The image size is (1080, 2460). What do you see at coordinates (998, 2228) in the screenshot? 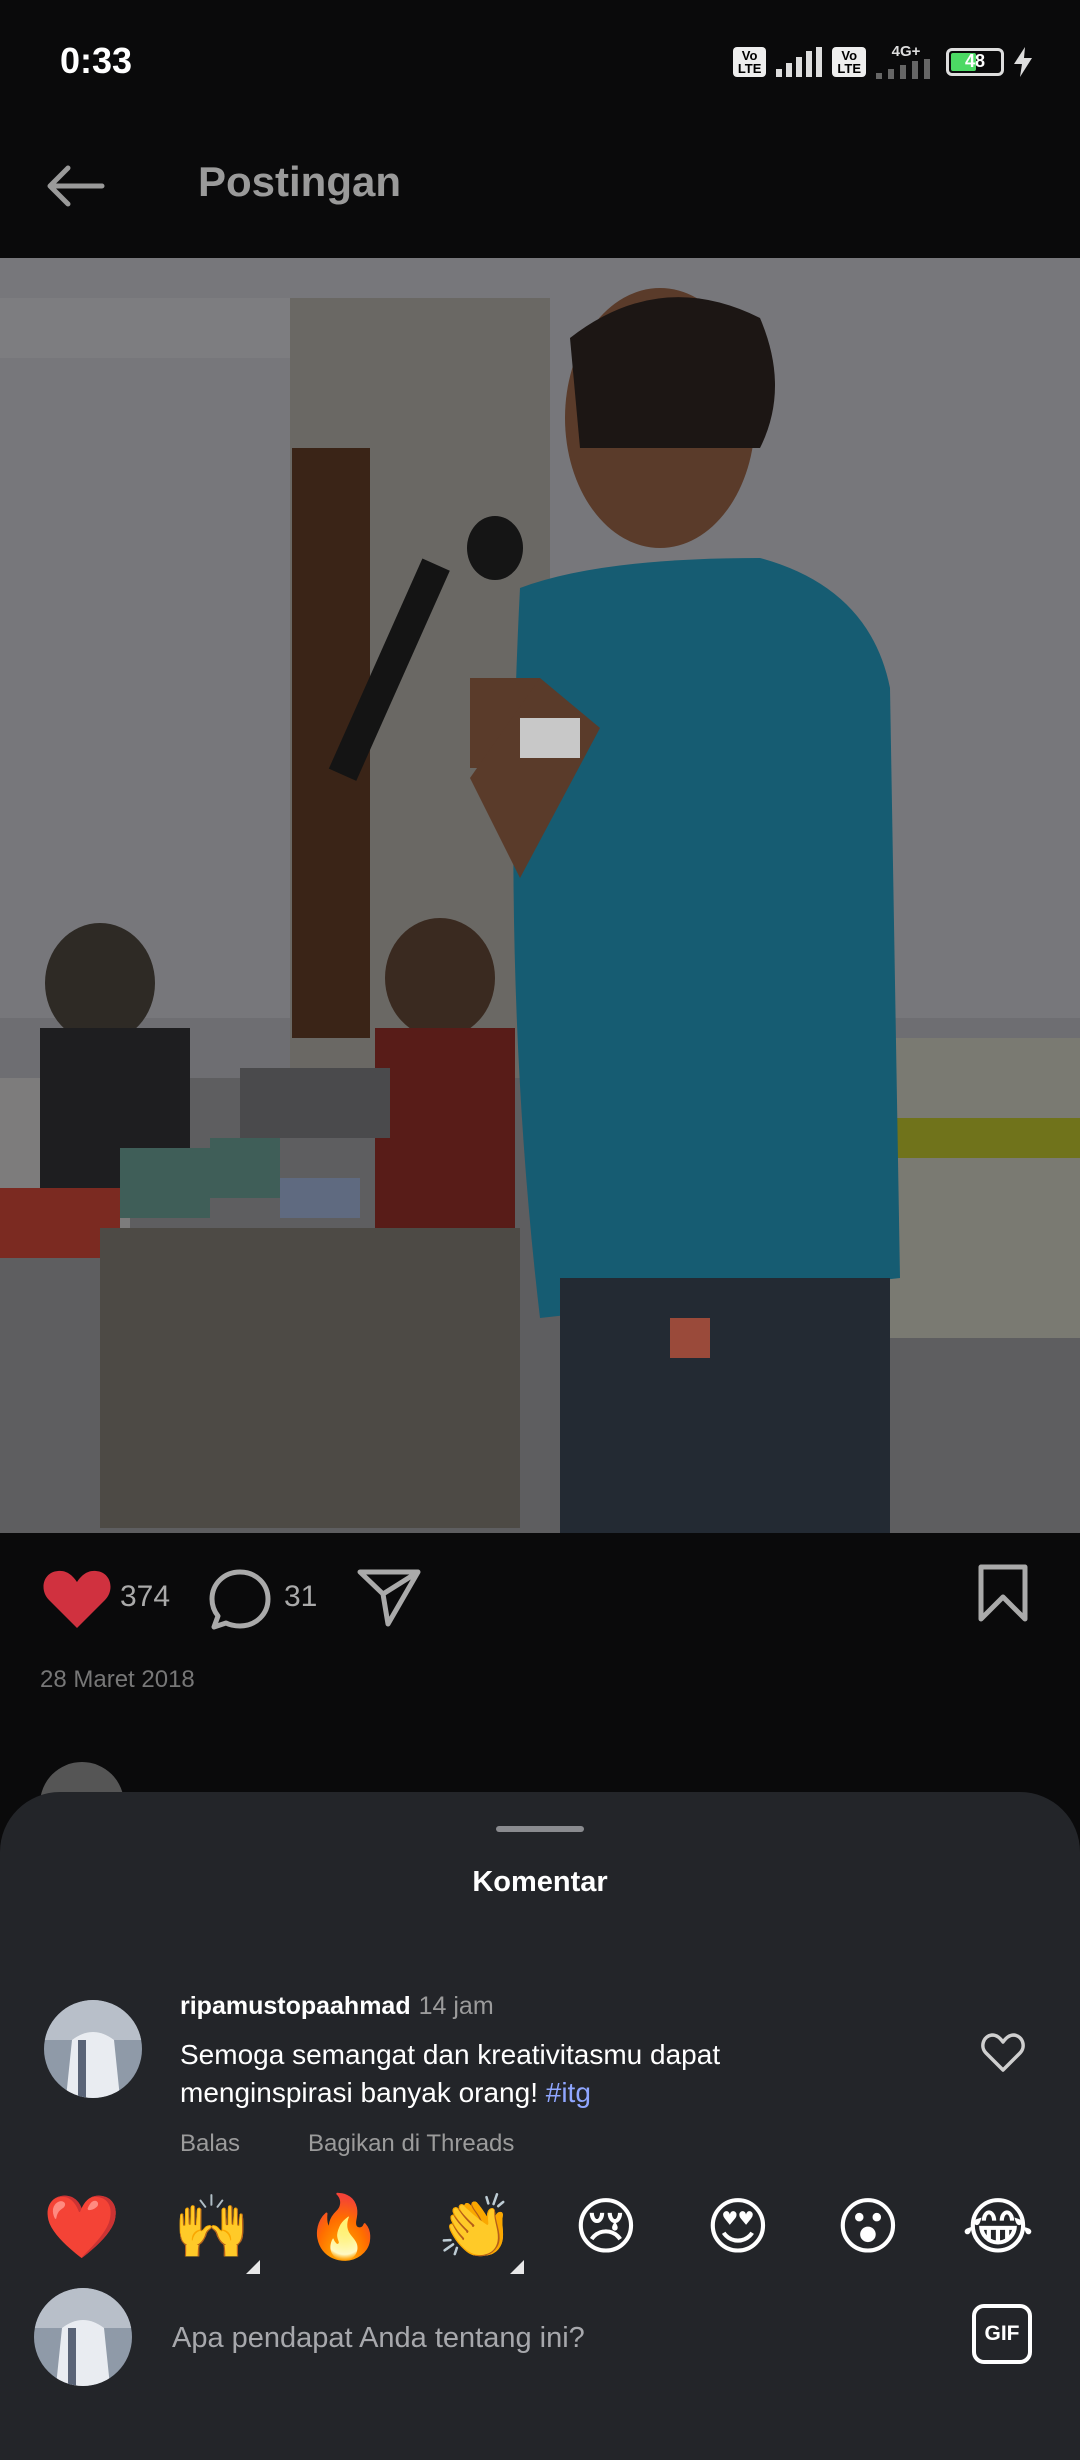
I see `emoji-laughing: 😂` at bounding box center [998, 2228].